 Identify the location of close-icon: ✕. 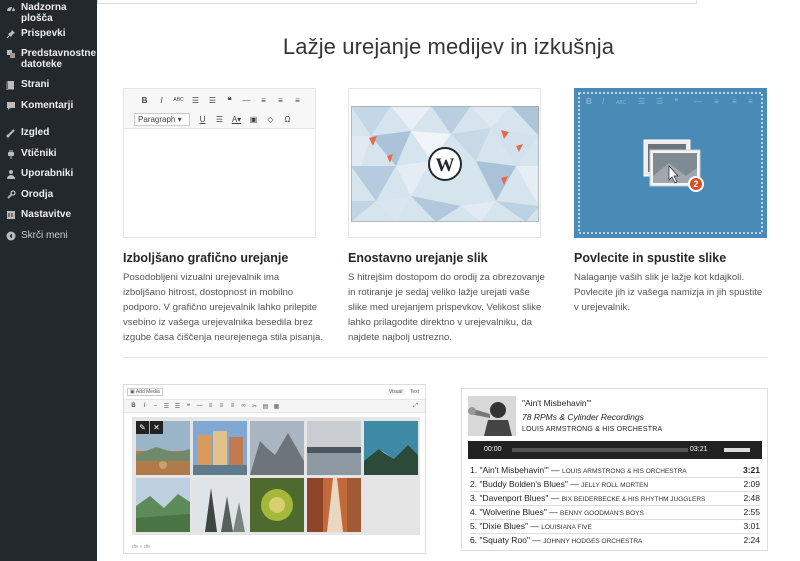
(156, 427).